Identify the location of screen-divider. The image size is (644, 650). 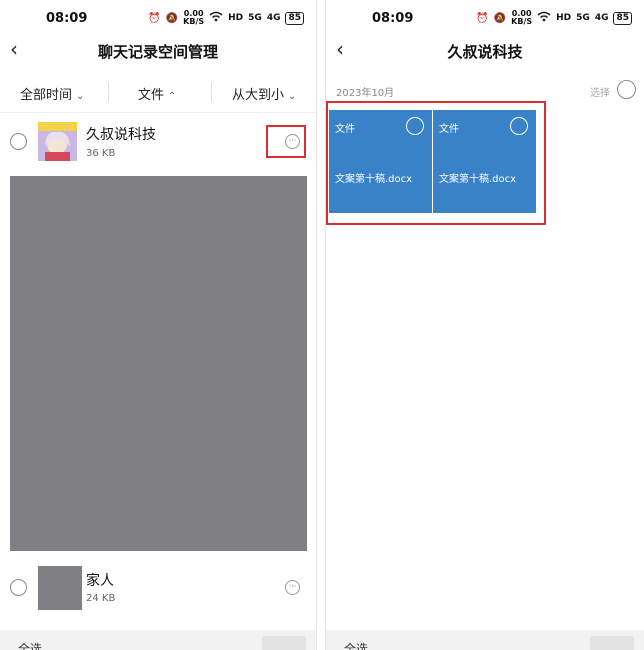
(321, 325).